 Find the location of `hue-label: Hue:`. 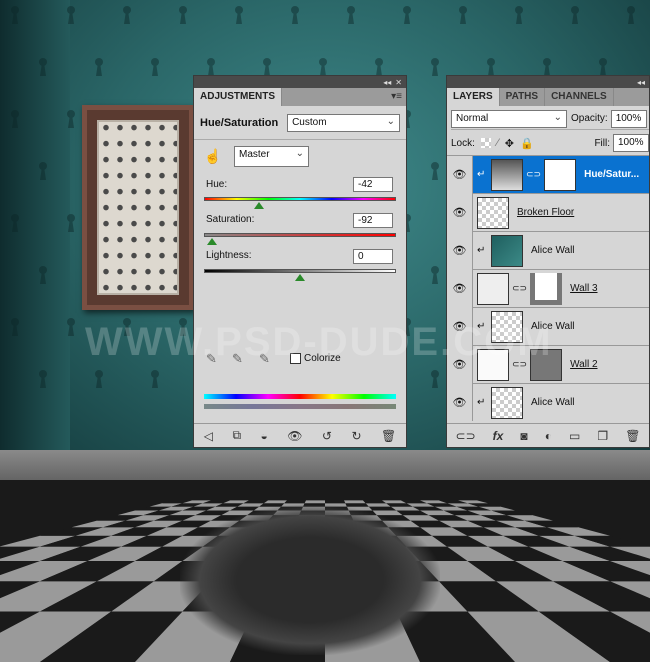

hue-label: Hue: is located at coordinates (217, 184).